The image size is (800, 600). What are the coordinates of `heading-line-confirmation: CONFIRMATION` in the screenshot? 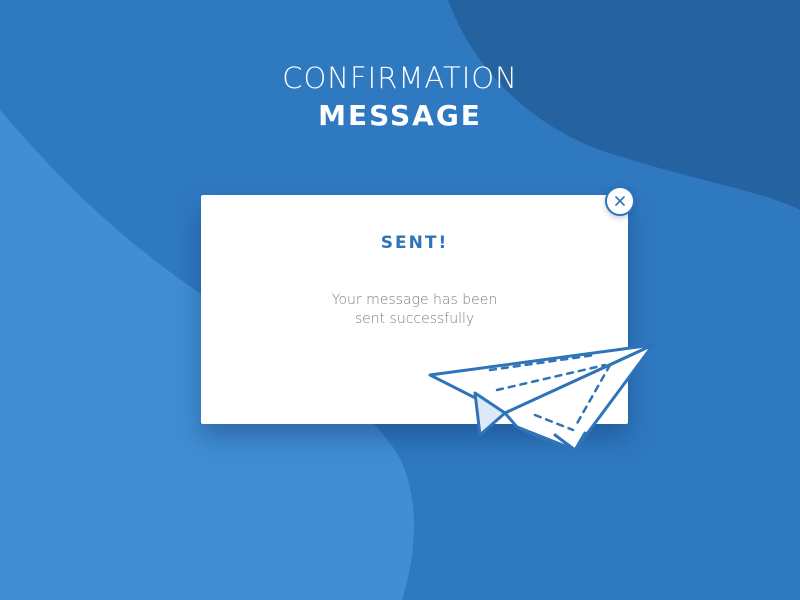 It's located at (400, 78).